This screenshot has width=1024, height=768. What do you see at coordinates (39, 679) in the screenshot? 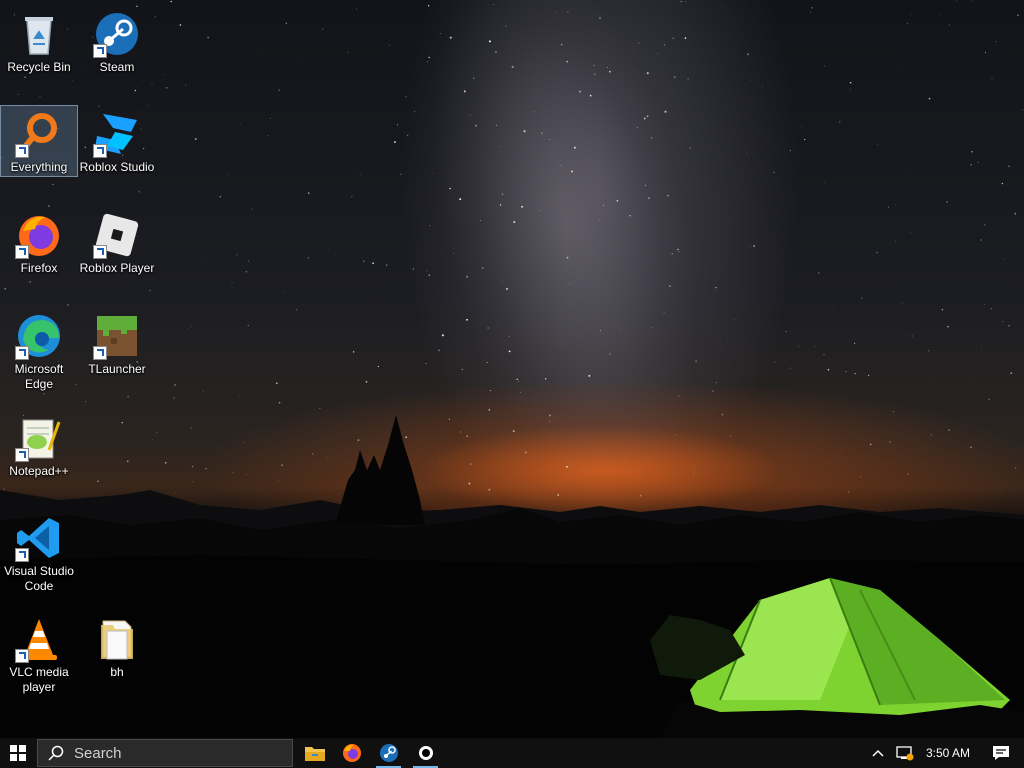
I see `desktop-icon-label: VLC media player` at bounding box center [39, 679].